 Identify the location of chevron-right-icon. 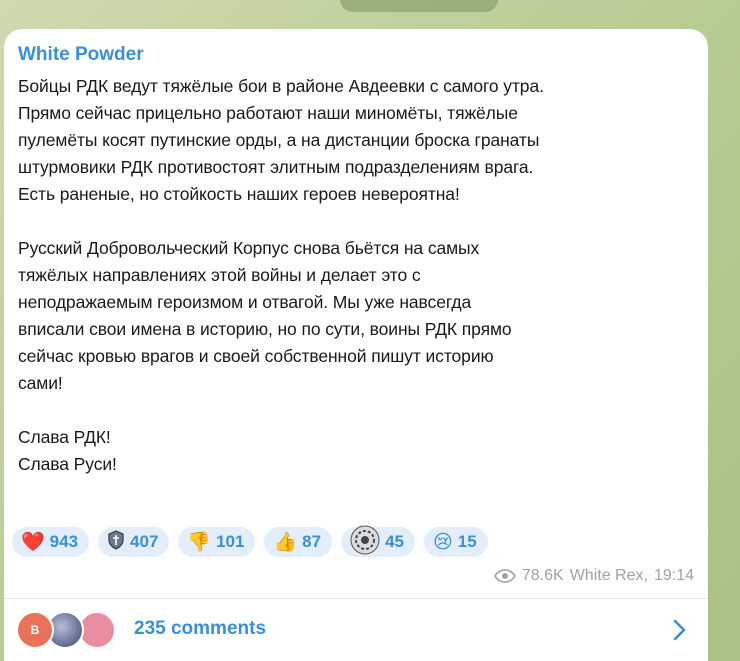
(679, 632).